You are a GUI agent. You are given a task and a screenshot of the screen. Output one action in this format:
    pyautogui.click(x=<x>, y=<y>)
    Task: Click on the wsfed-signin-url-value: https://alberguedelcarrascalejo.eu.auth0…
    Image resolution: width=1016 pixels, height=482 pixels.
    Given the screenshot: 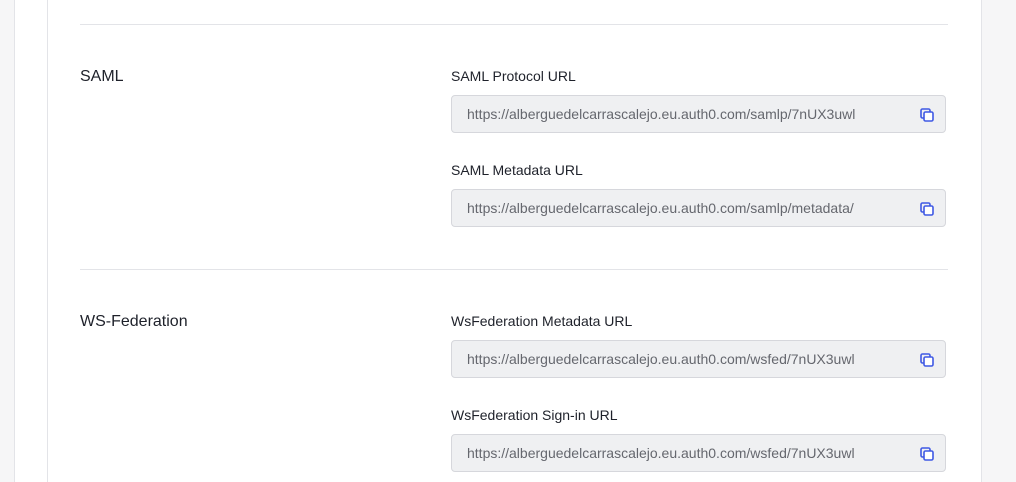 What is the action you would take?
    pyautogui.click(x=679, y=453)
    